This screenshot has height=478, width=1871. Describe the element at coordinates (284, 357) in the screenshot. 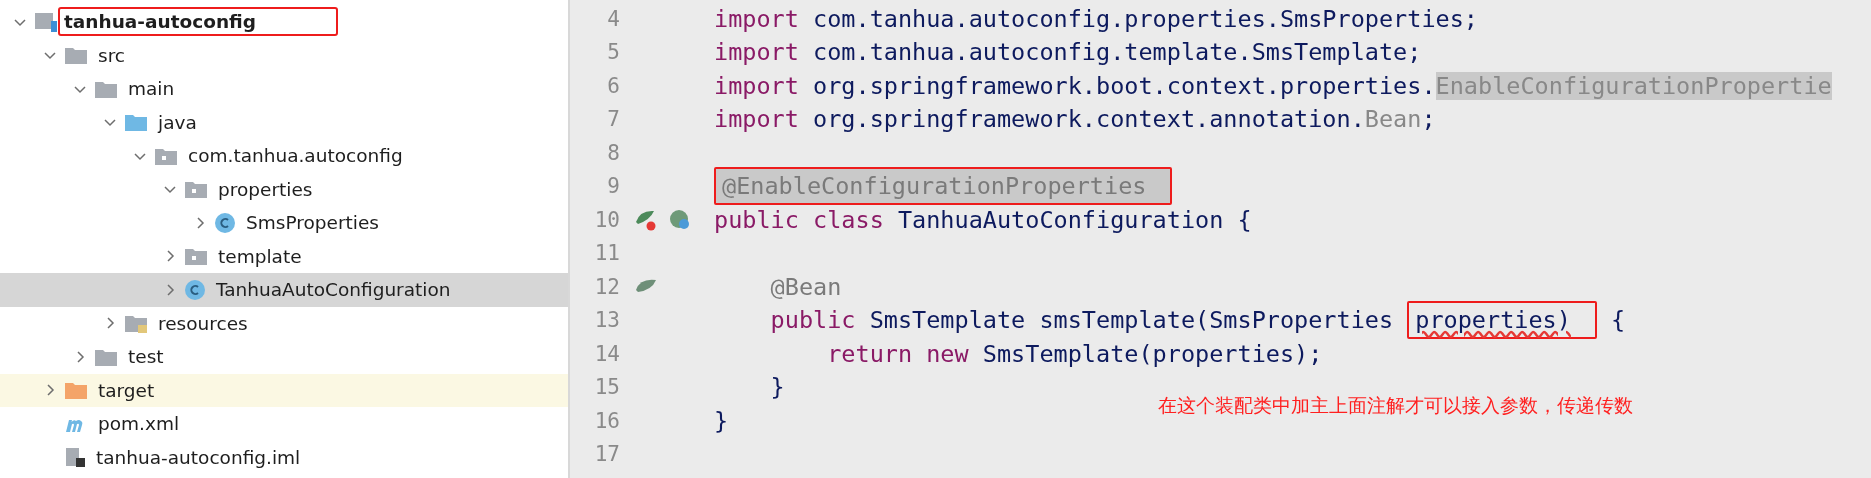

I see `tree-item: test` at that location.